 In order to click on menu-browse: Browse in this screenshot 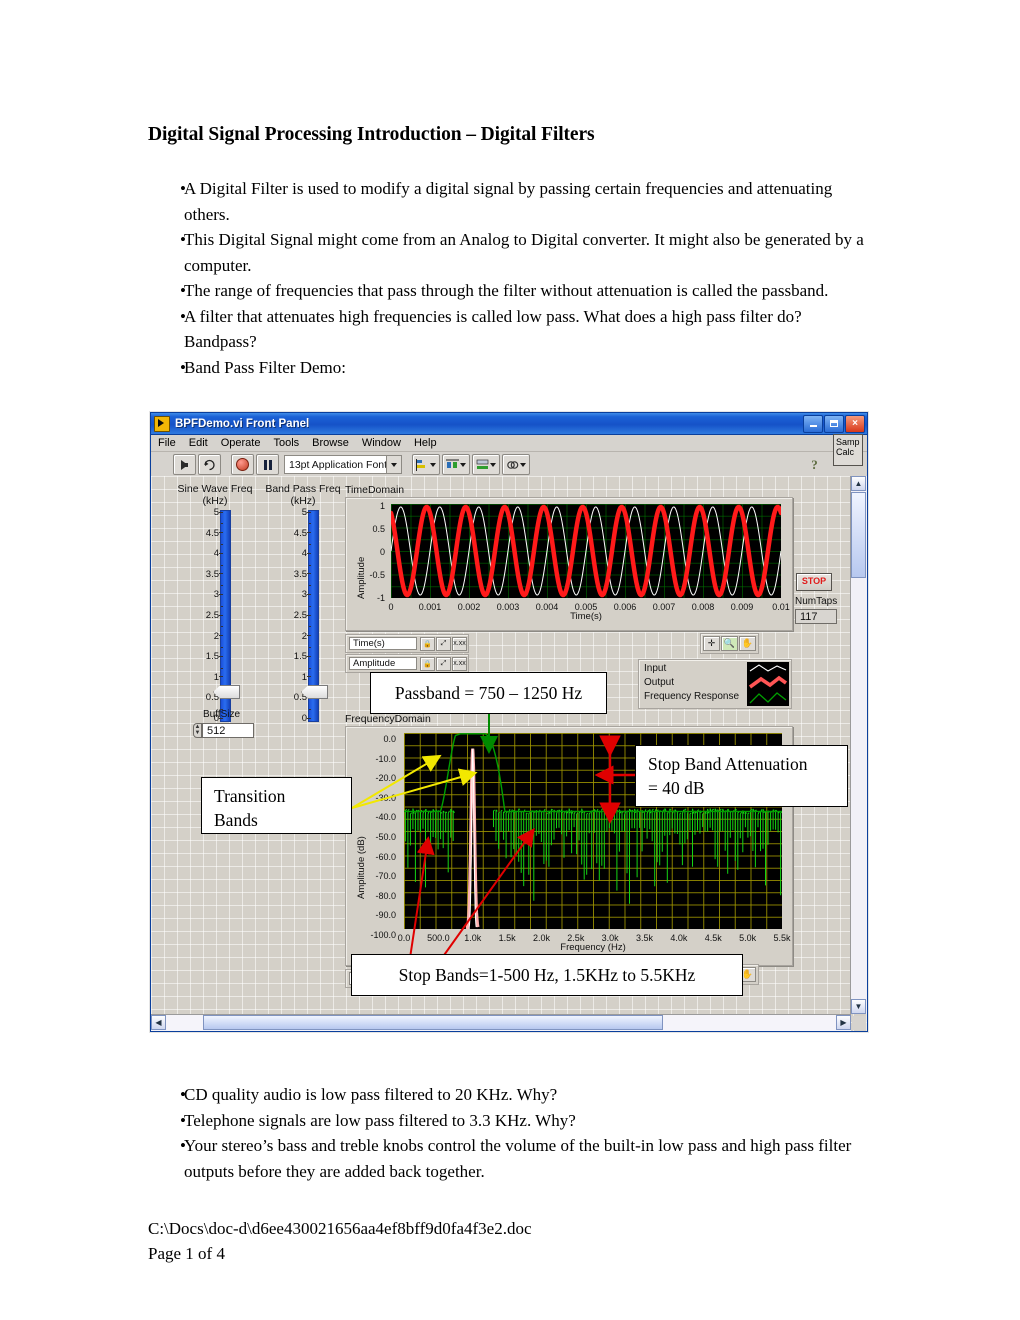, I will do `click(330, 443)`.